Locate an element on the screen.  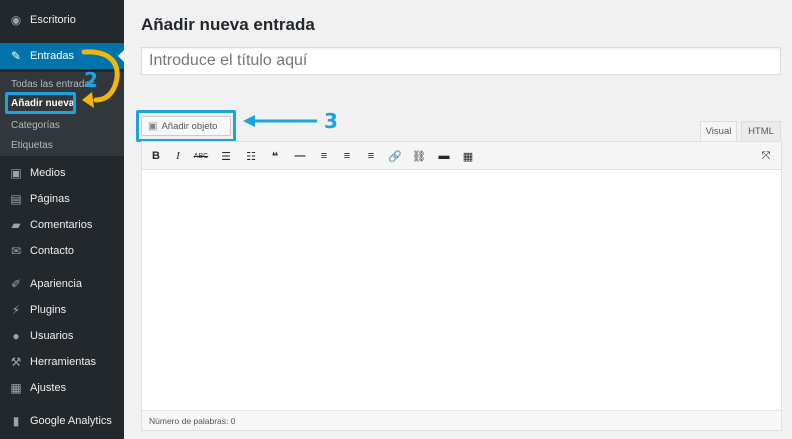
fullscreen-icon: ⤧ is located at coordinates (766, 156).